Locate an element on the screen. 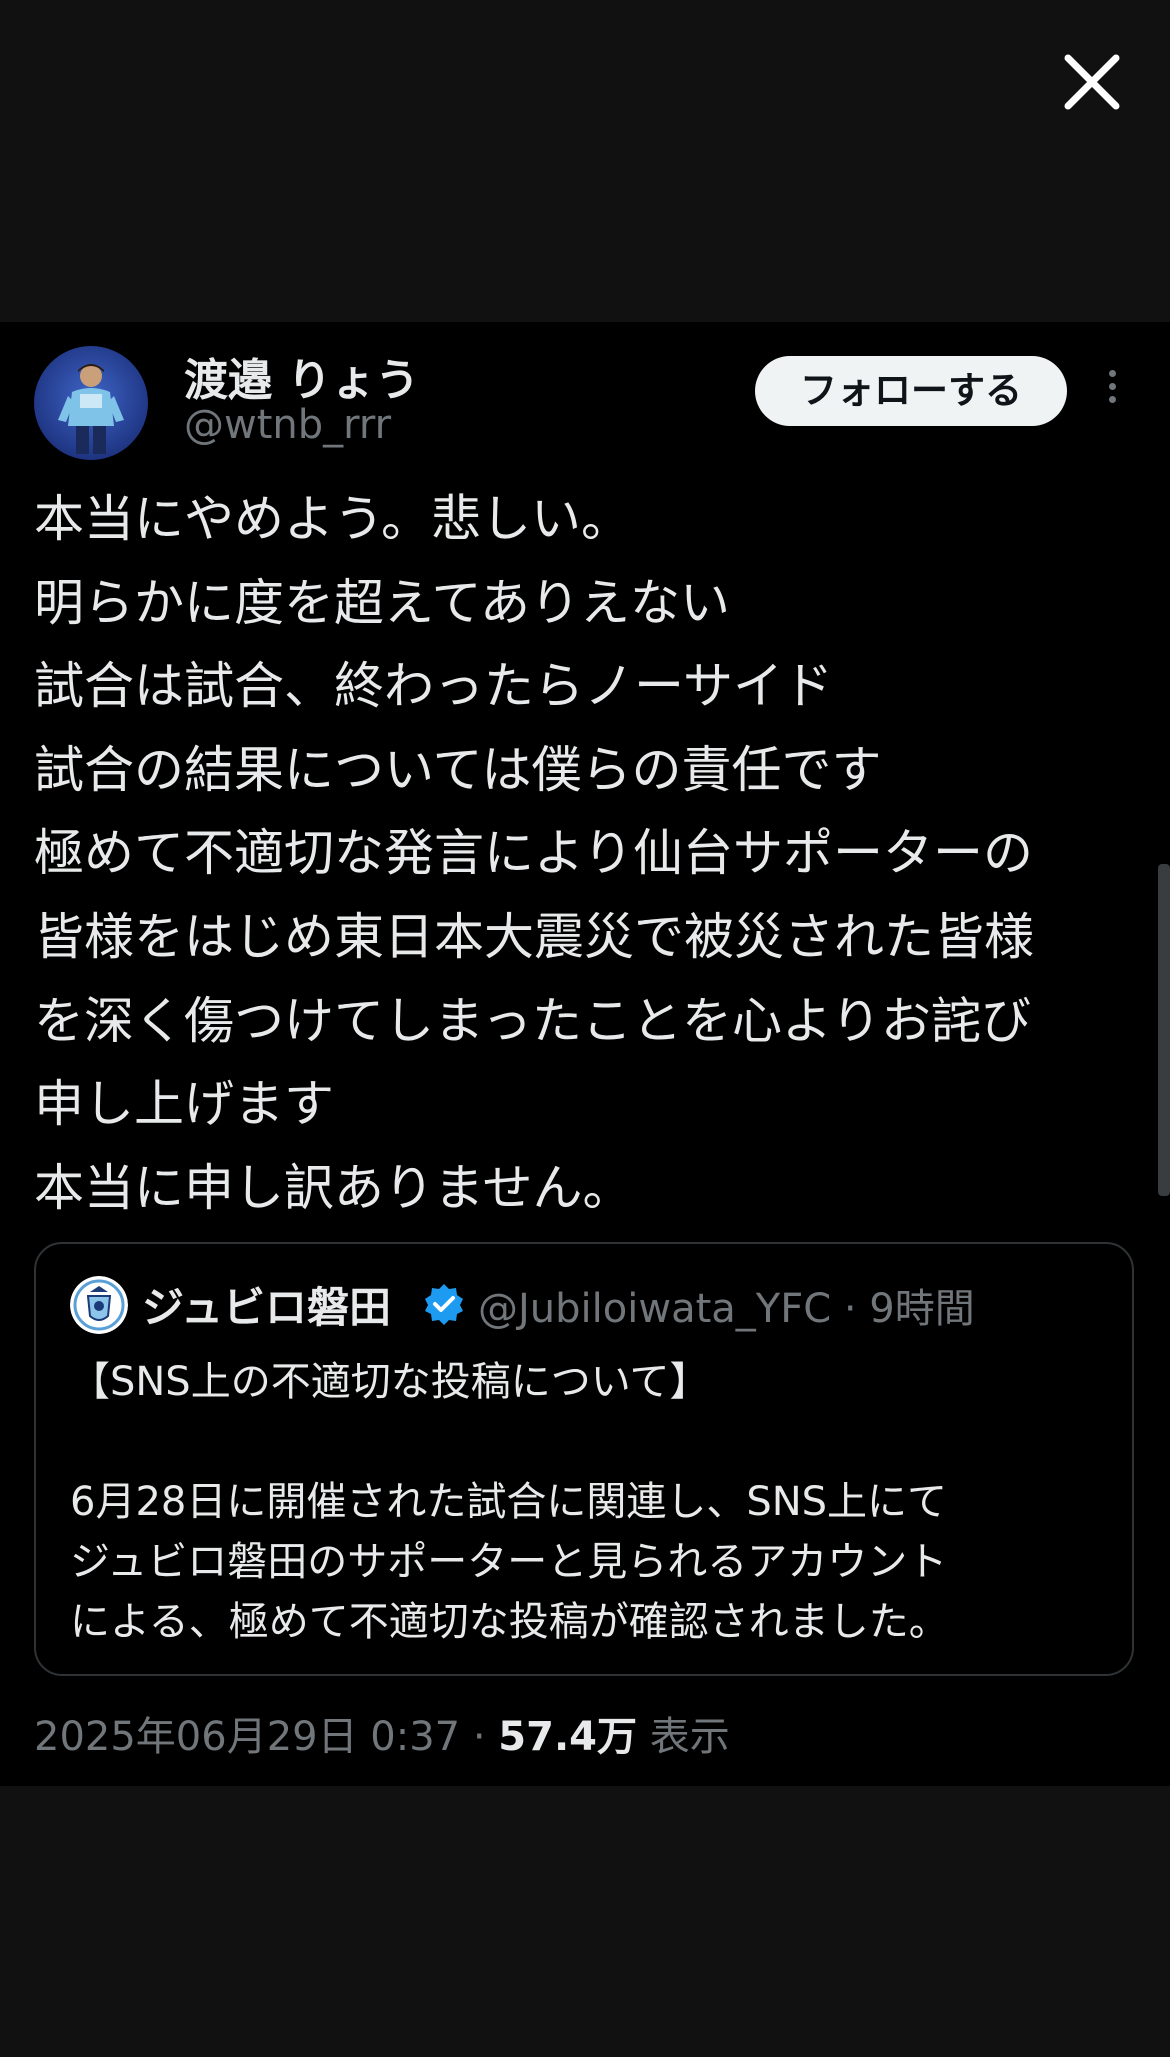  follow-button: フォローする is located at coordinates (911, 391).